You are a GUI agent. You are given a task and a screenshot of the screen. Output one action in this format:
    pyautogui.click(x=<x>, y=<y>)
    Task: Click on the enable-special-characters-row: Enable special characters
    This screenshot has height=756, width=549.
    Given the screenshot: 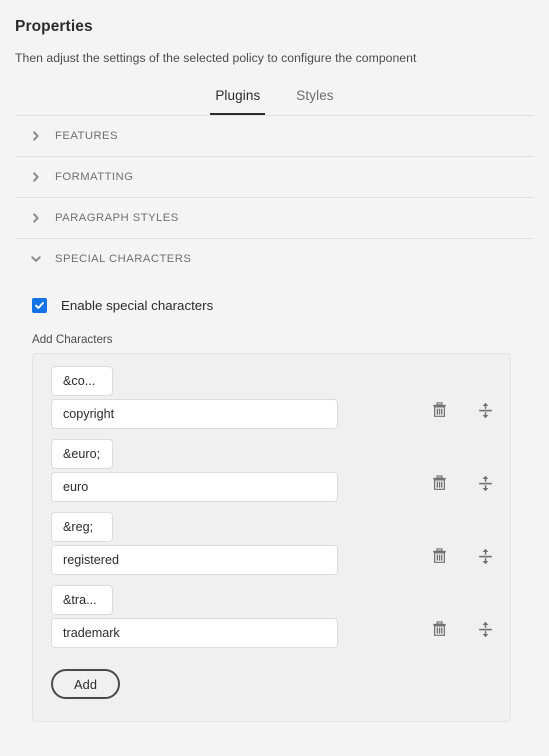 What is the action you would take?
    pyautogui.click(x=274, y=305)
    